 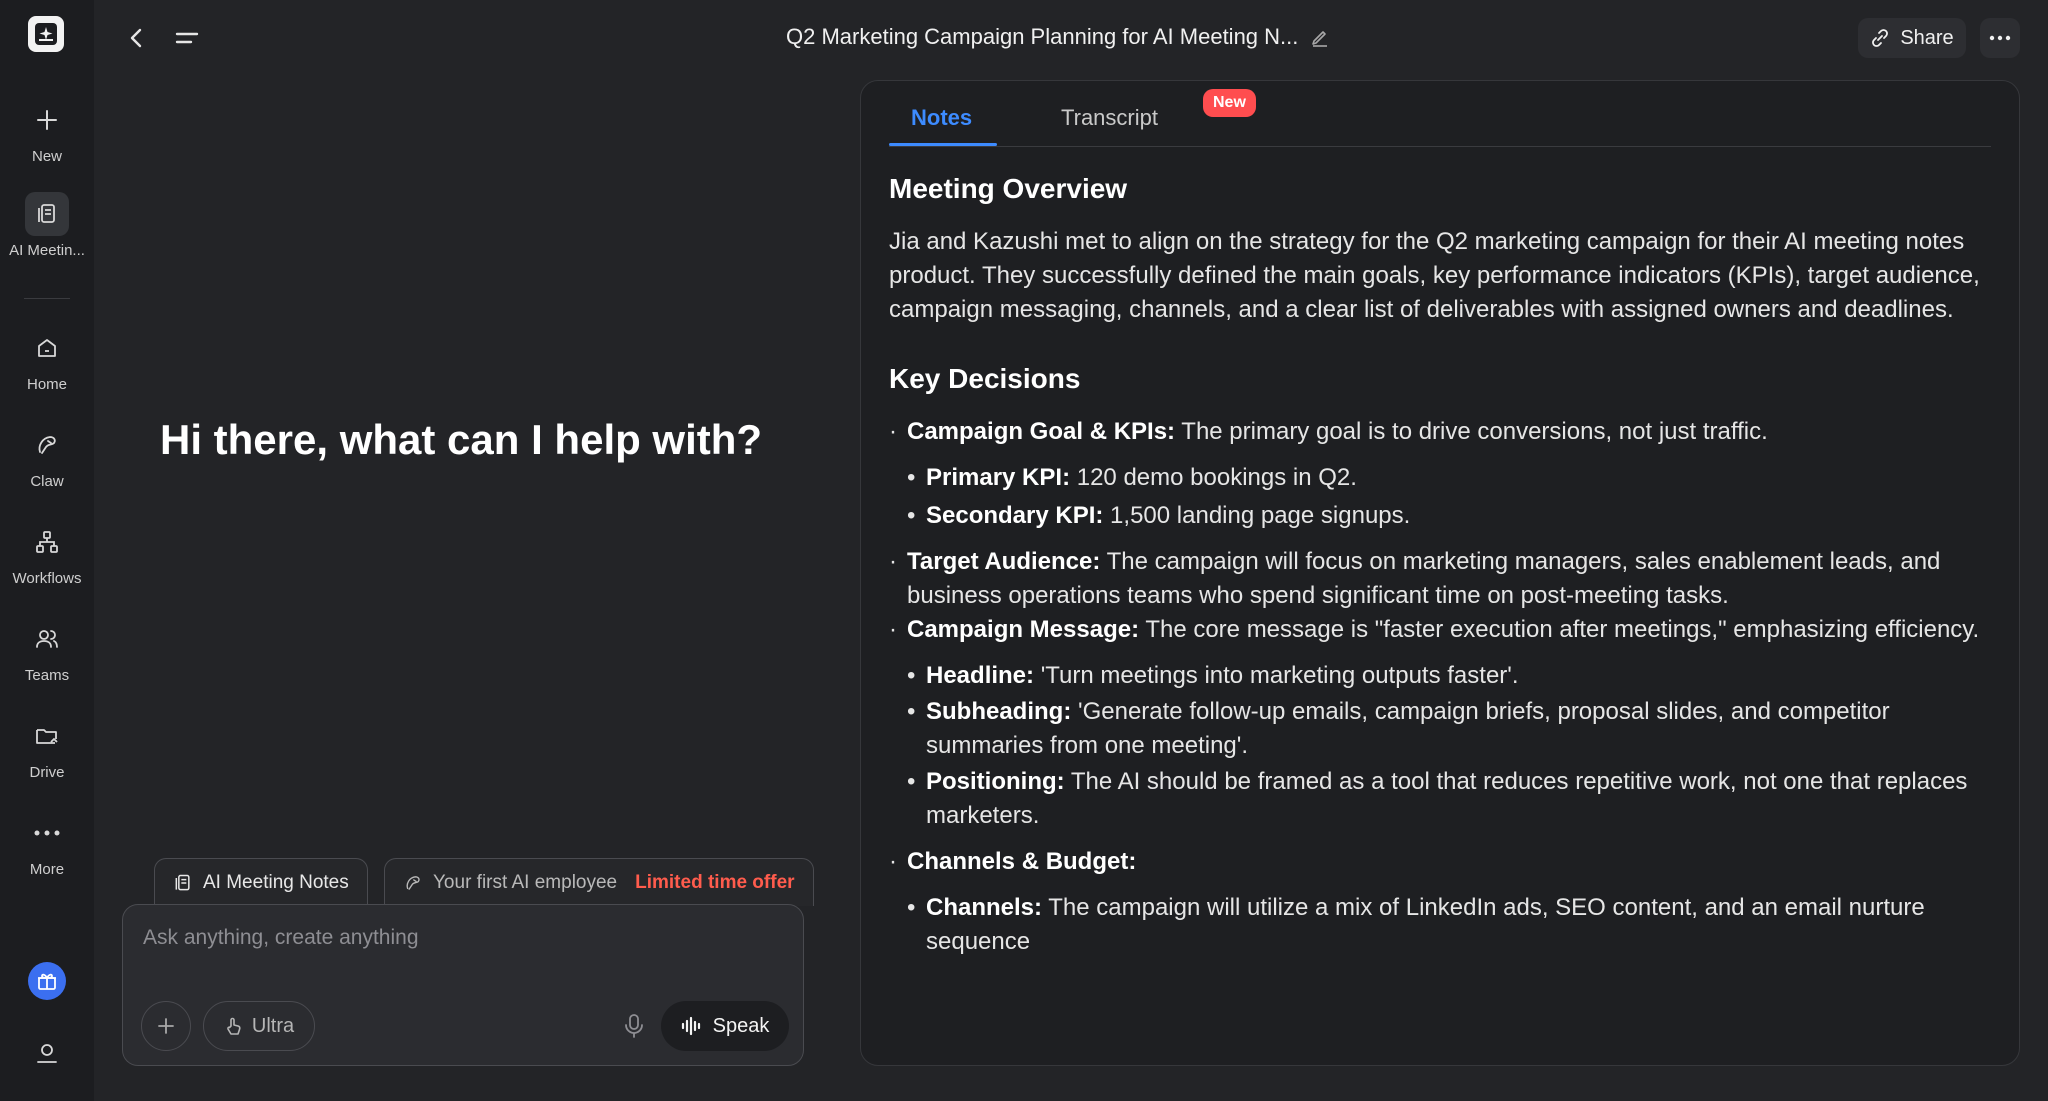 I want to click on user-profile-icon, so click(x=47, y=1053).